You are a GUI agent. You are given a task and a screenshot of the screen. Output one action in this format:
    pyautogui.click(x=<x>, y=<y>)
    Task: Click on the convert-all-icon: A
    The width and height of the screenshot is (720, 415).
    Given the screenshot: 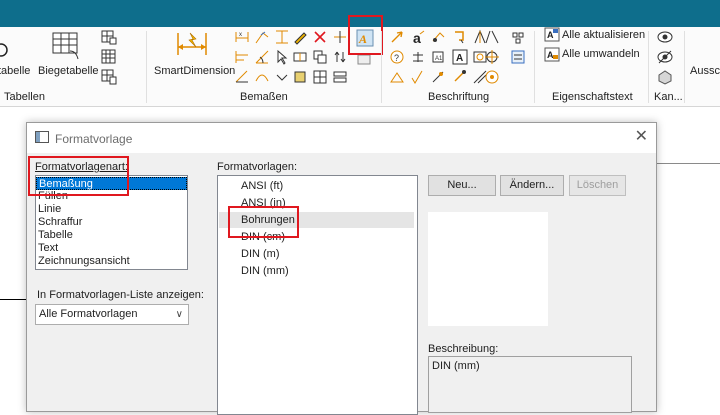 What is the action you would take?
    pyautogui.click(x=552, y=54)
    